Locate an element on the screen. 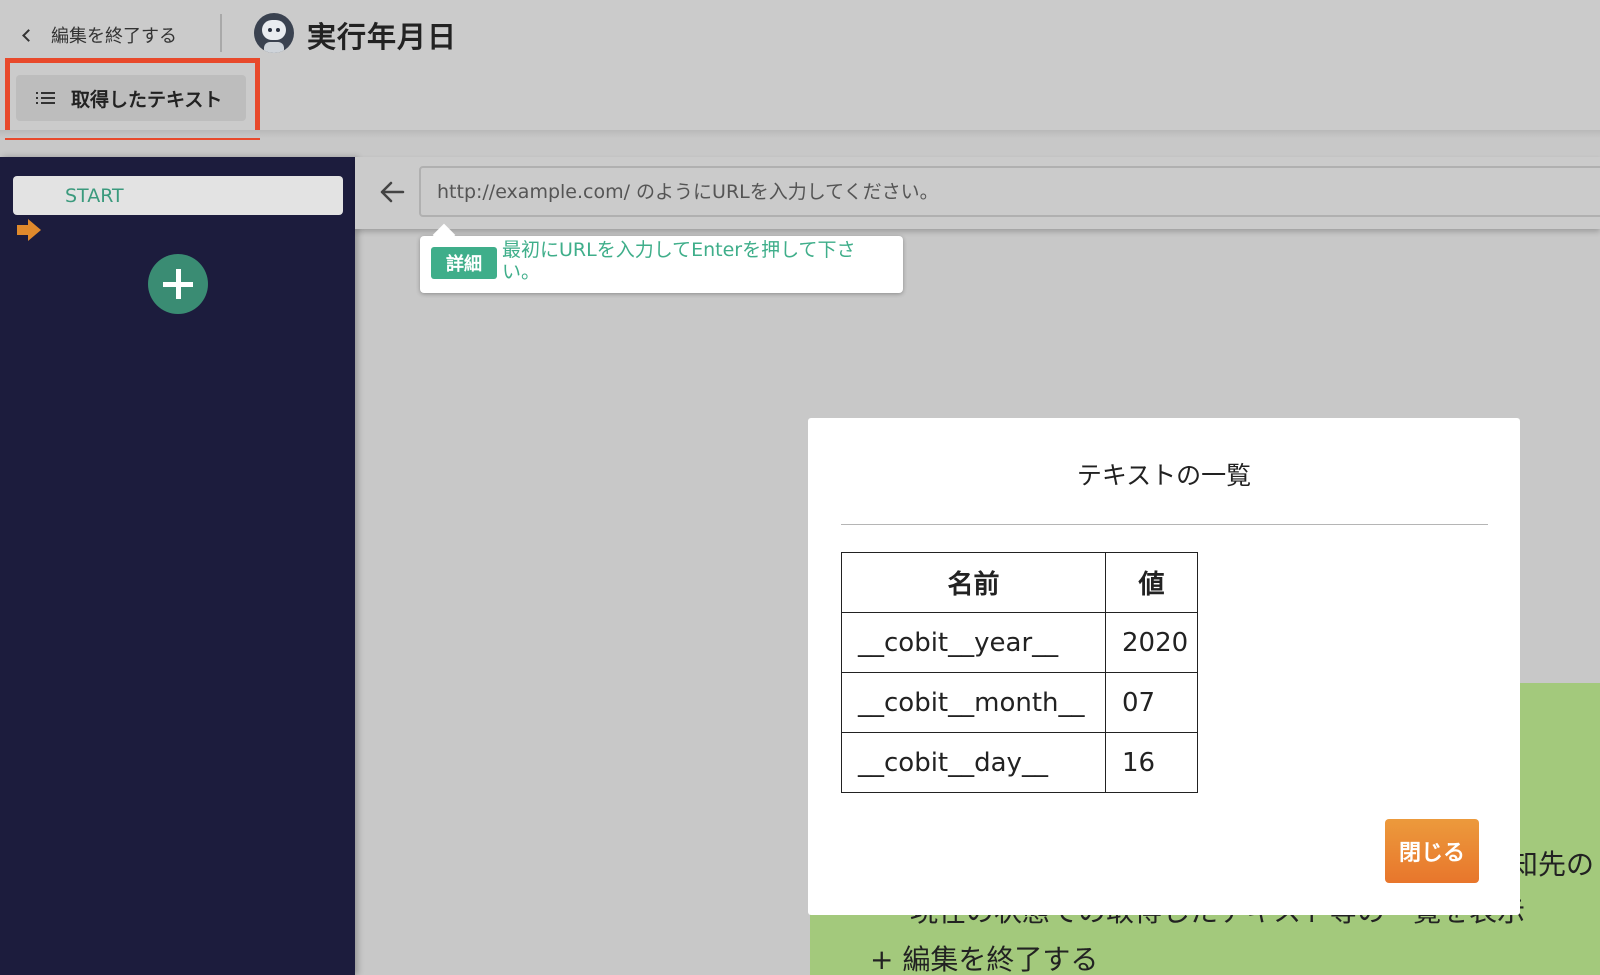 Image resolution: width=1600 pixels, height=975 pixels. modal-title: テキストの一覧 is located at coordinates (1164, 475).